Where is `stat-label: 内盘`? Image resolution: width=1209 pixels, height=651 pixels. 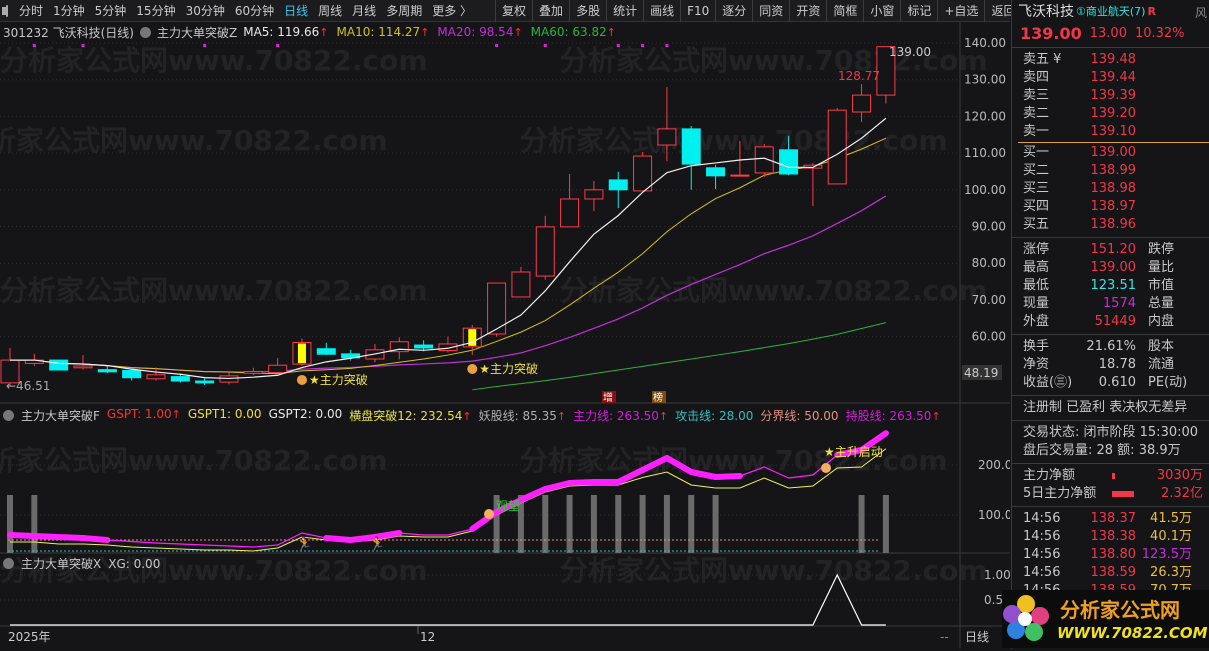
stat-label: 内盘 is located at coordinates (1161, 321).